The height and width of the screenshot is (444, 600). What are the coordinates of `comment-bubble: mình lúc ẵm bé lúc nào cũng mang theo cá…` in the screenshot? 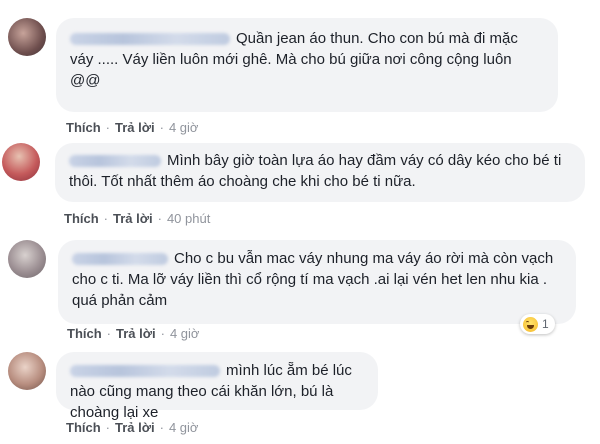 It's located at (217, 386).